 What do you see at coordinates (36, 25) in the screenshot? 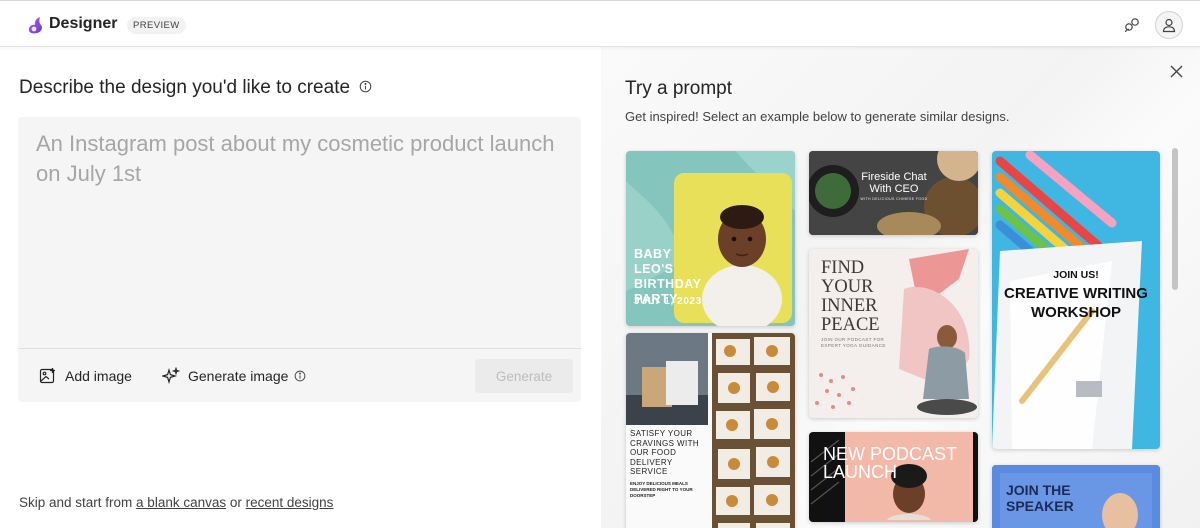
I see `designer-logo-icon` at bounding box center [36, 25].